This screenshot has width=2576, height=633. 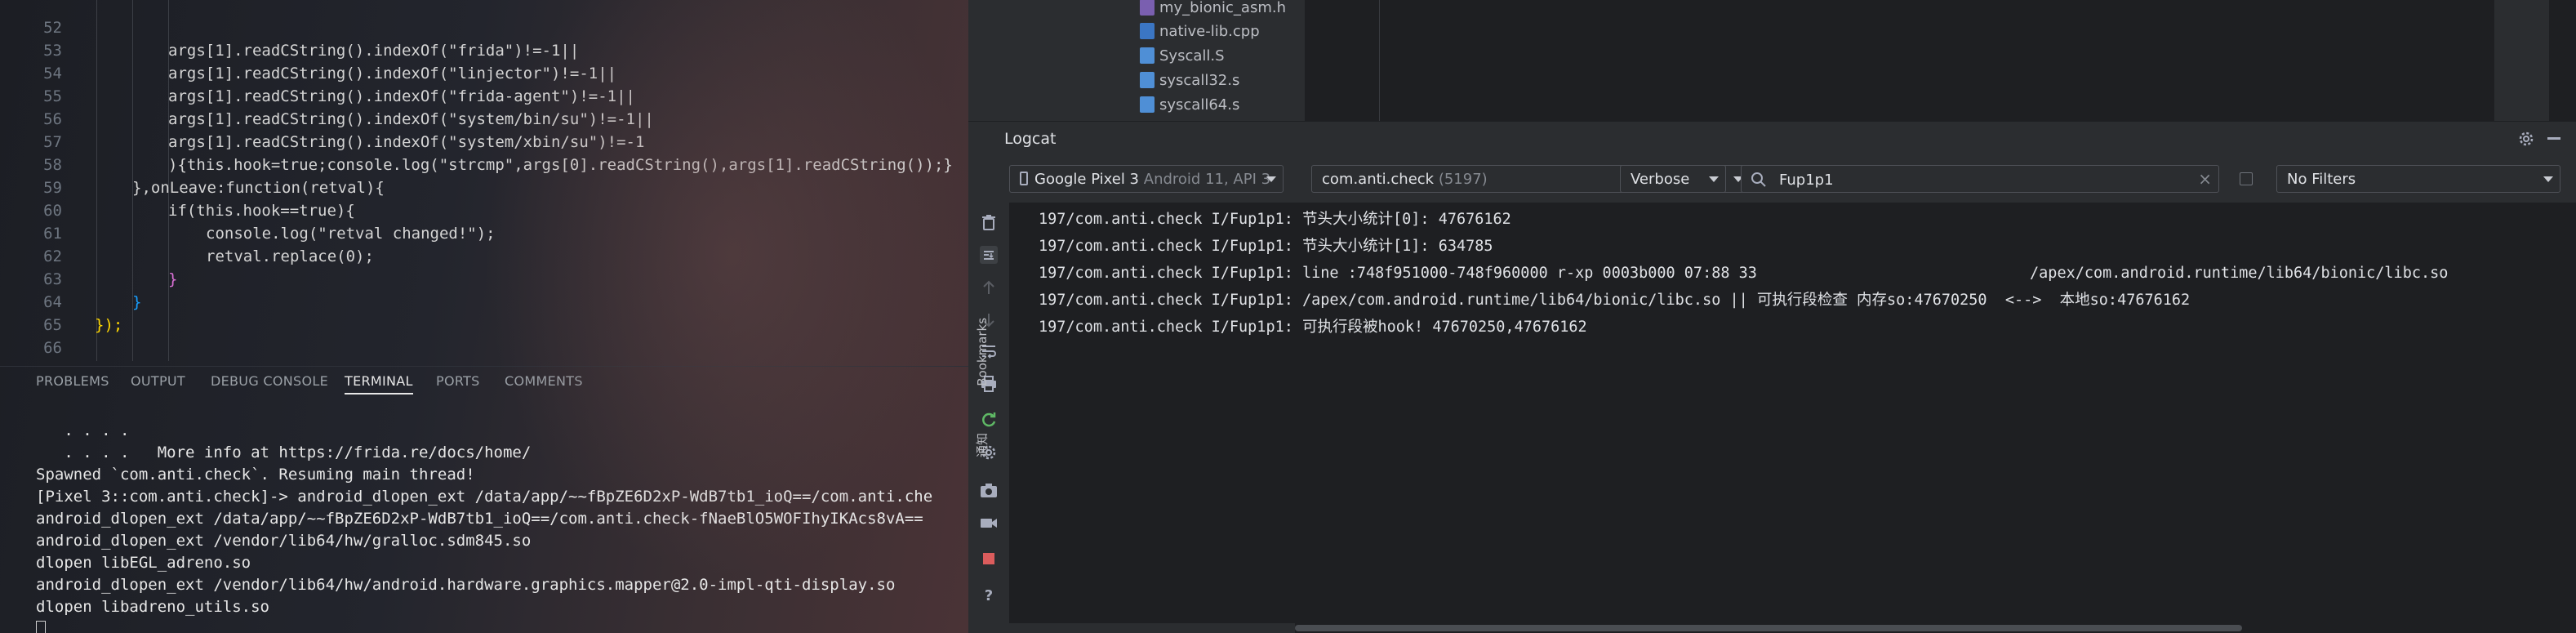 I want to click on close-icon: ×, so click(x=2205, y=179).